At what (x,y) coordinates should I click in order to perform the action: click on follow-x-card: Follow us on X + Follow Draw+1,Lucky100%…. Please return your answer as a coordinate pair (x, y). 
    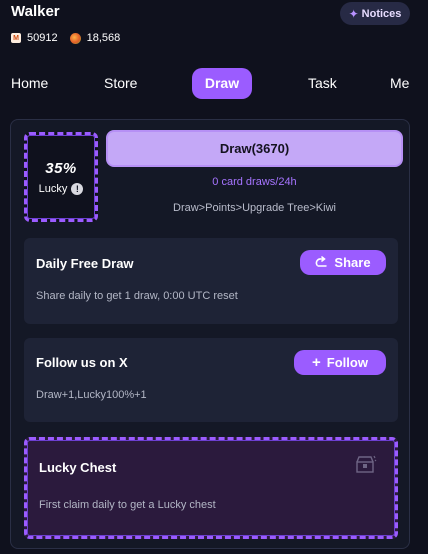
    Looking at the image, I should click on (211, 380).